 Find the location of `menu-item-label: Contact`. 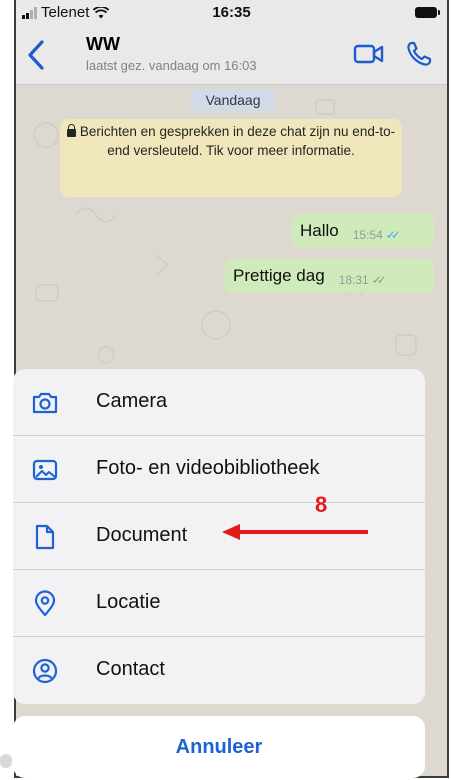

menu-item-label: Contact is located at coordinates (130, 669).